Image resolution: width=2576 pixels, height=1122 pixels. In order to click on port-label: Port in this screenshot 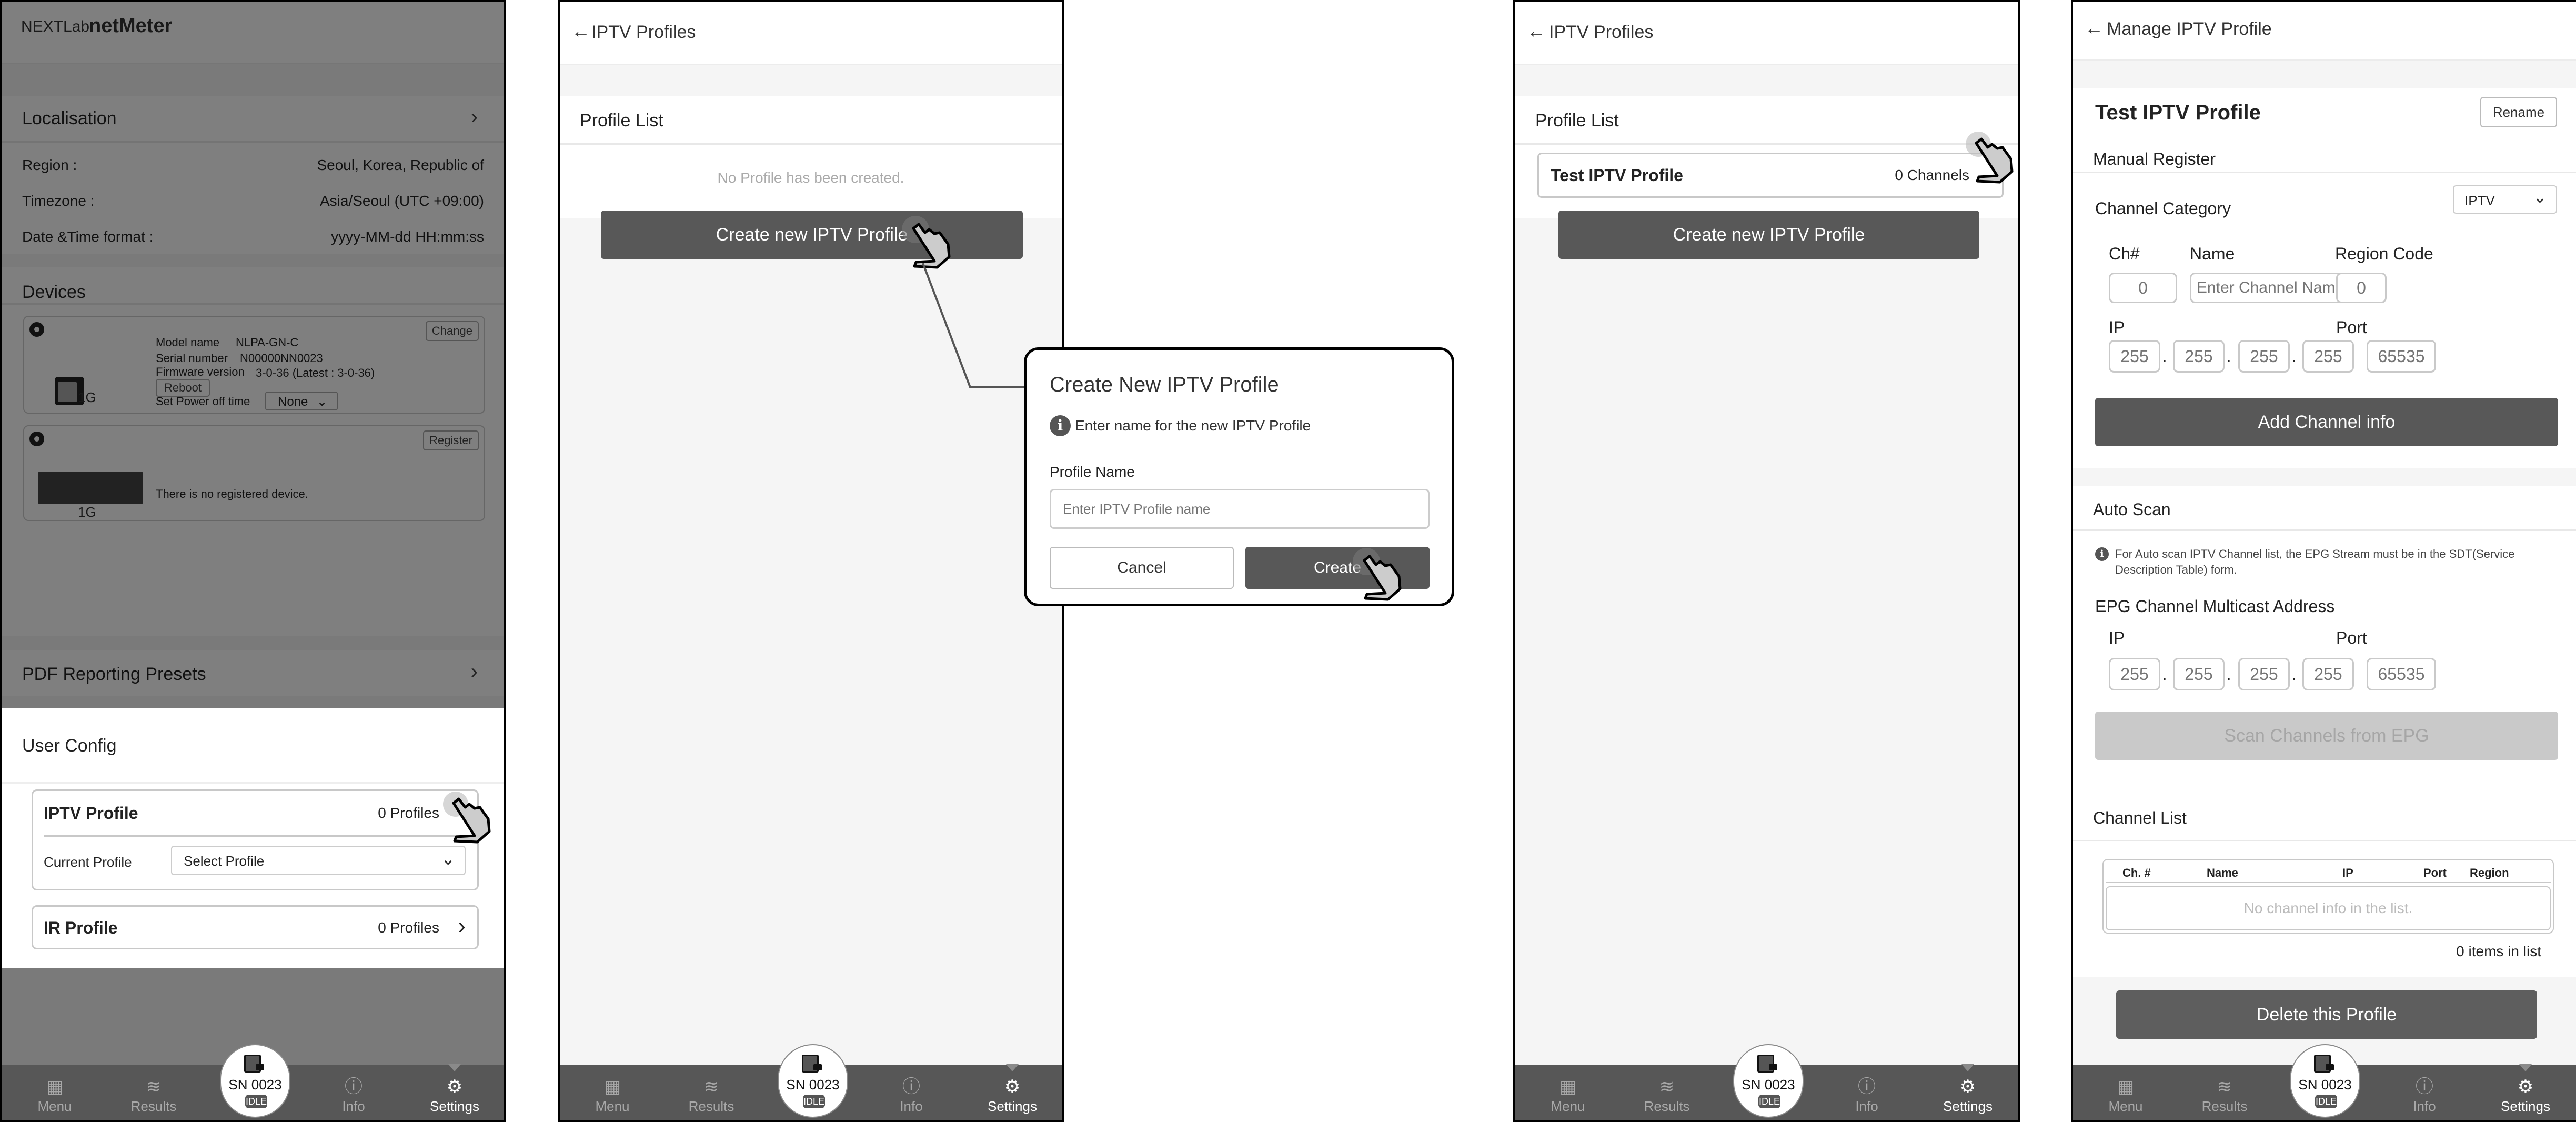, I will do `click(2351, 327)`.